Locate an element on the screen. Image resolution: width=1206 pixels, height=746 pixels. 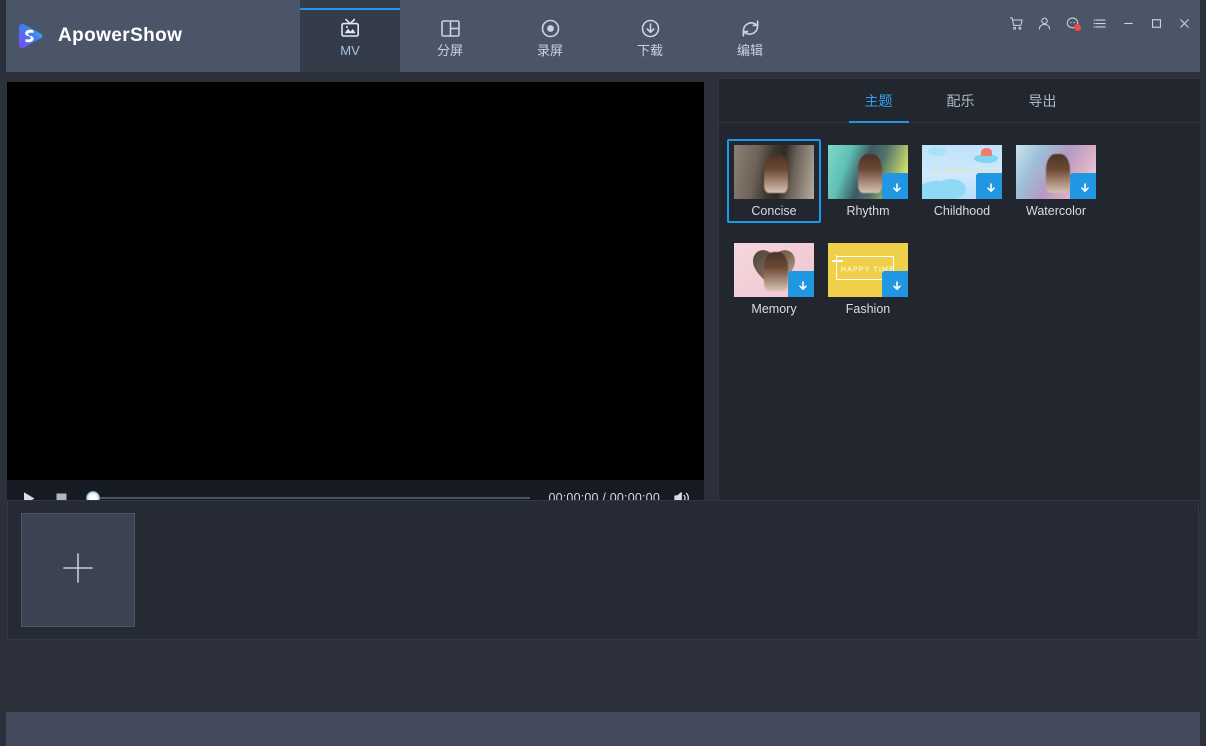
app-title: ApowerShow is located at coordinates (120, 35).